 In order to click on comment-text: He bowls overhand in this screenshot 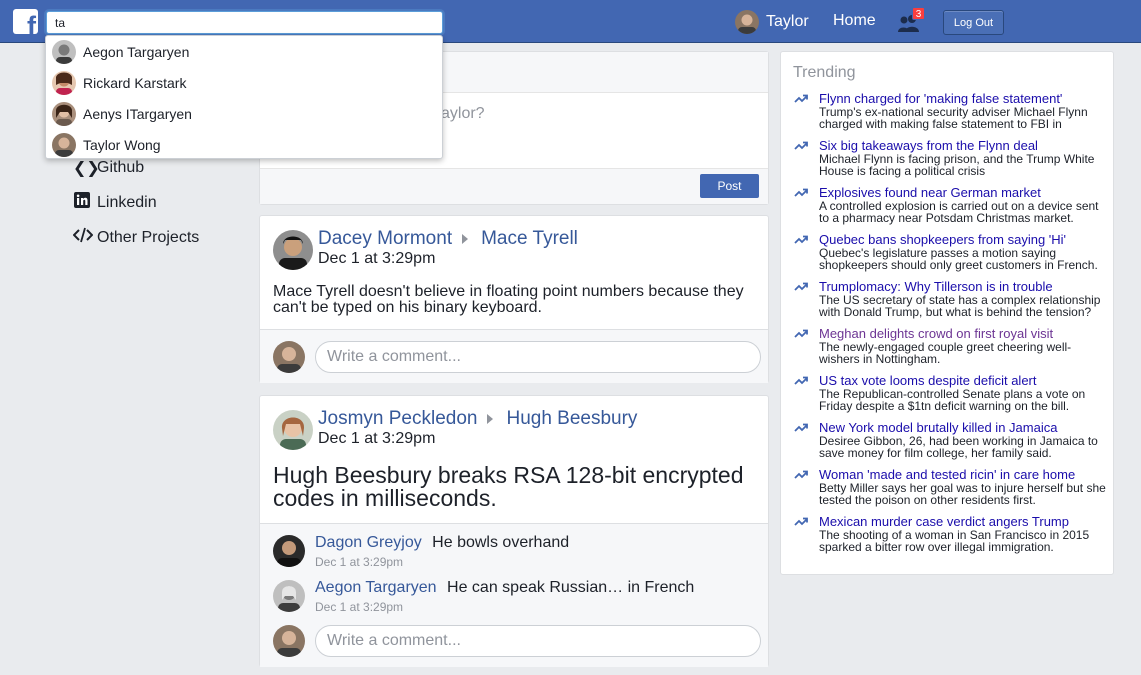, I will do `click(501, 542)`.